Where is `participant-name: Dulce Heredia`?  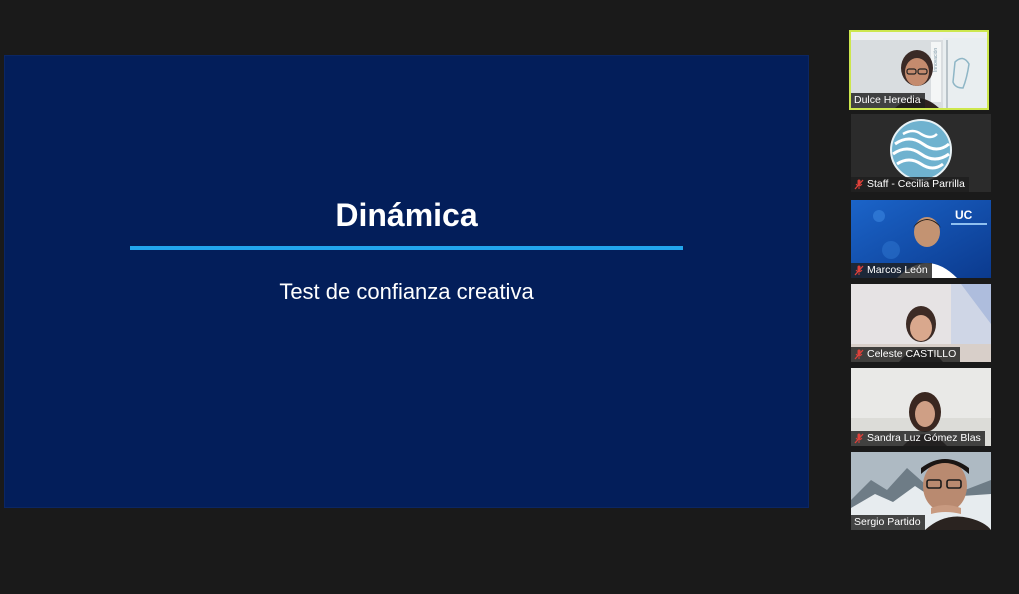
participant-name: Dulce Heredia is located at coordinates (887, 100).